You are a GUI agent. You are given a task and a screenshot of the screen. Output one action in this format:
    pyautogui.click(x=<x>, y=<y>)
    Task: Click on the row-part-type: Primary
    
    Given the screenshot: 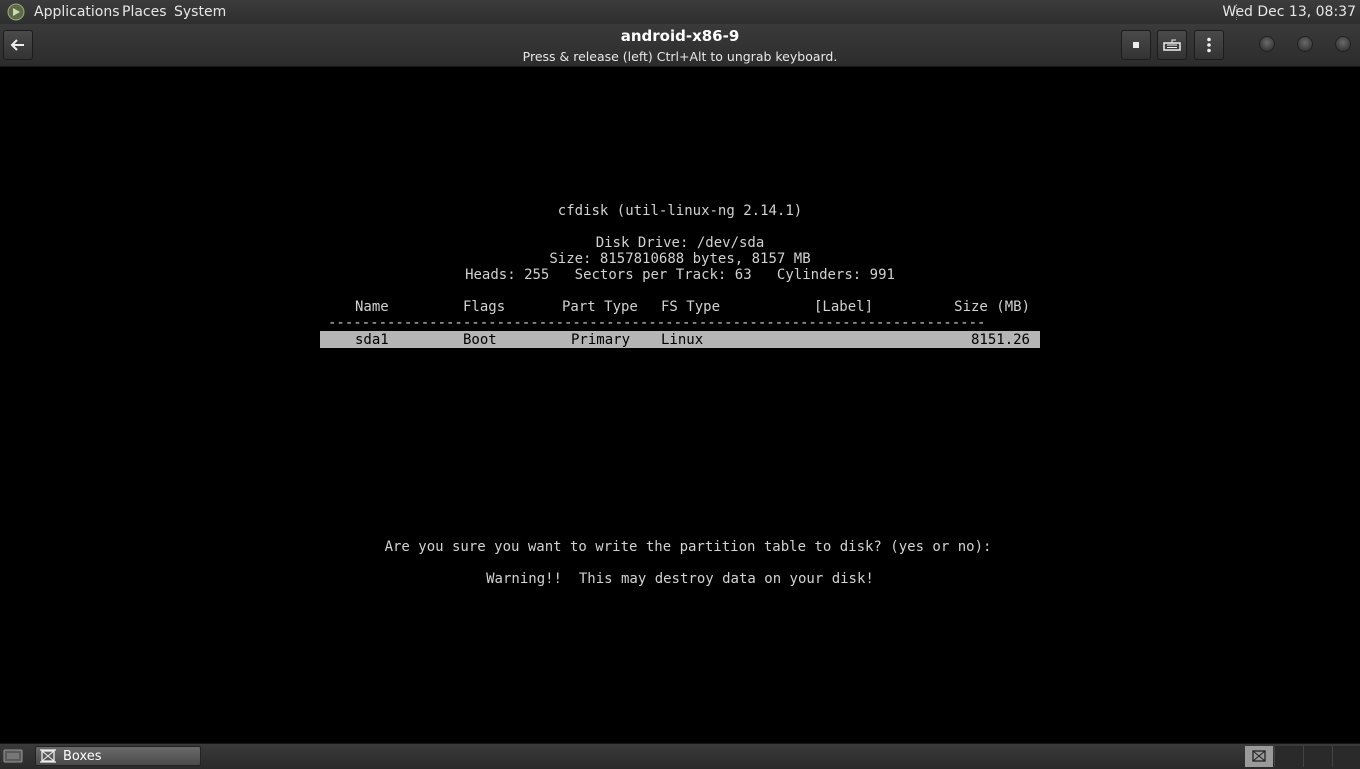 What is the action you would take?
    pyautogui.click(x=601, y=340)
    